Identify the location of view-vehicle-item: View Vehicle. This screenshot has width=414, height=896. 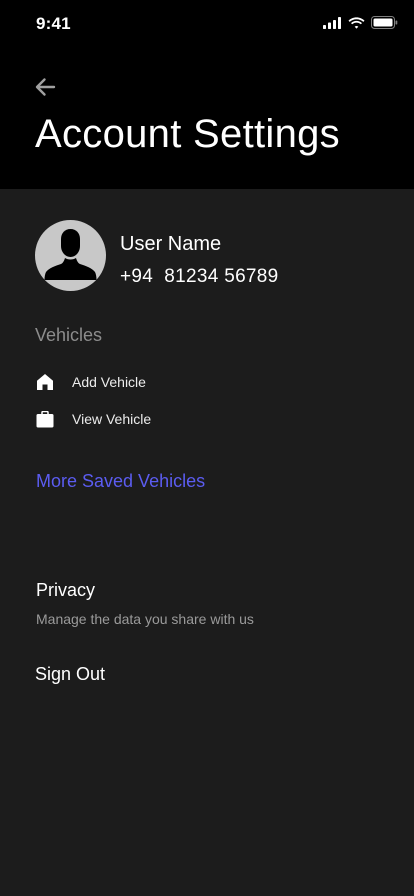
(93, 419).